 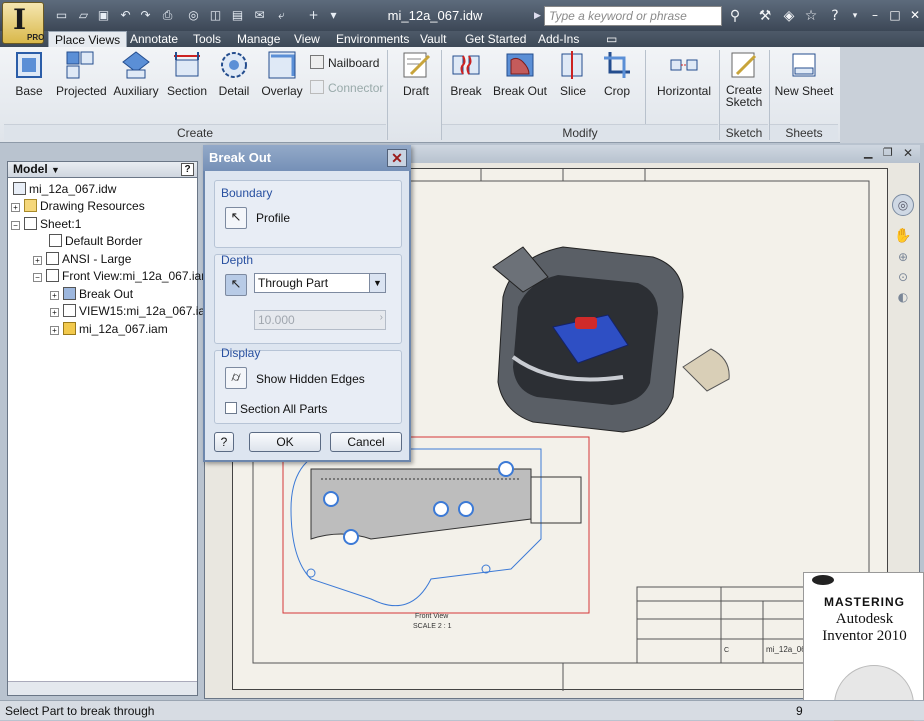 What do you see at coordinates (381, 317) in the screenshot?
I see `chevron-right-icon: ›` at bounding box center [381, 317].